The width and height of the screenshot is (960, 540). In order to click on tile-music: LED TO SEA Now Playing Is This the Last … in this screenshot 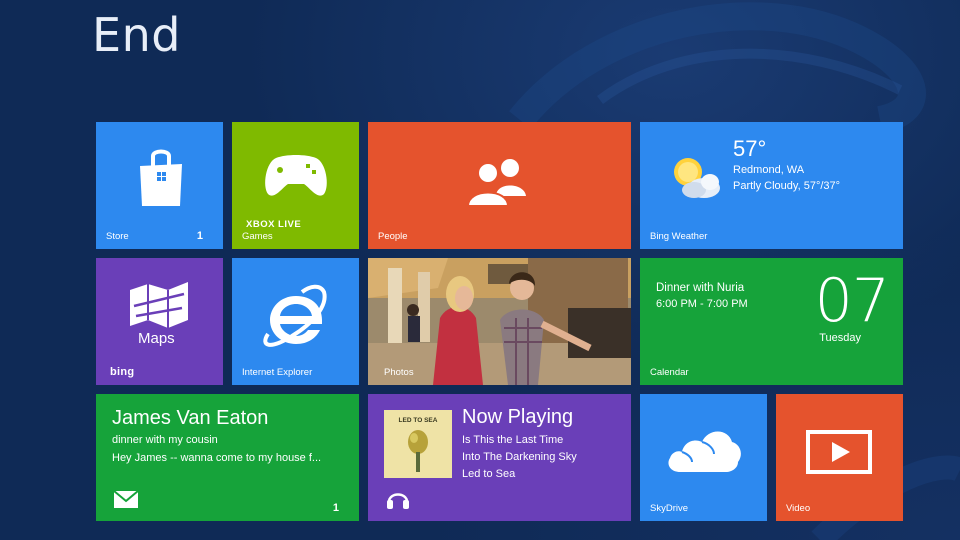, I will do `click(499, 457)`.